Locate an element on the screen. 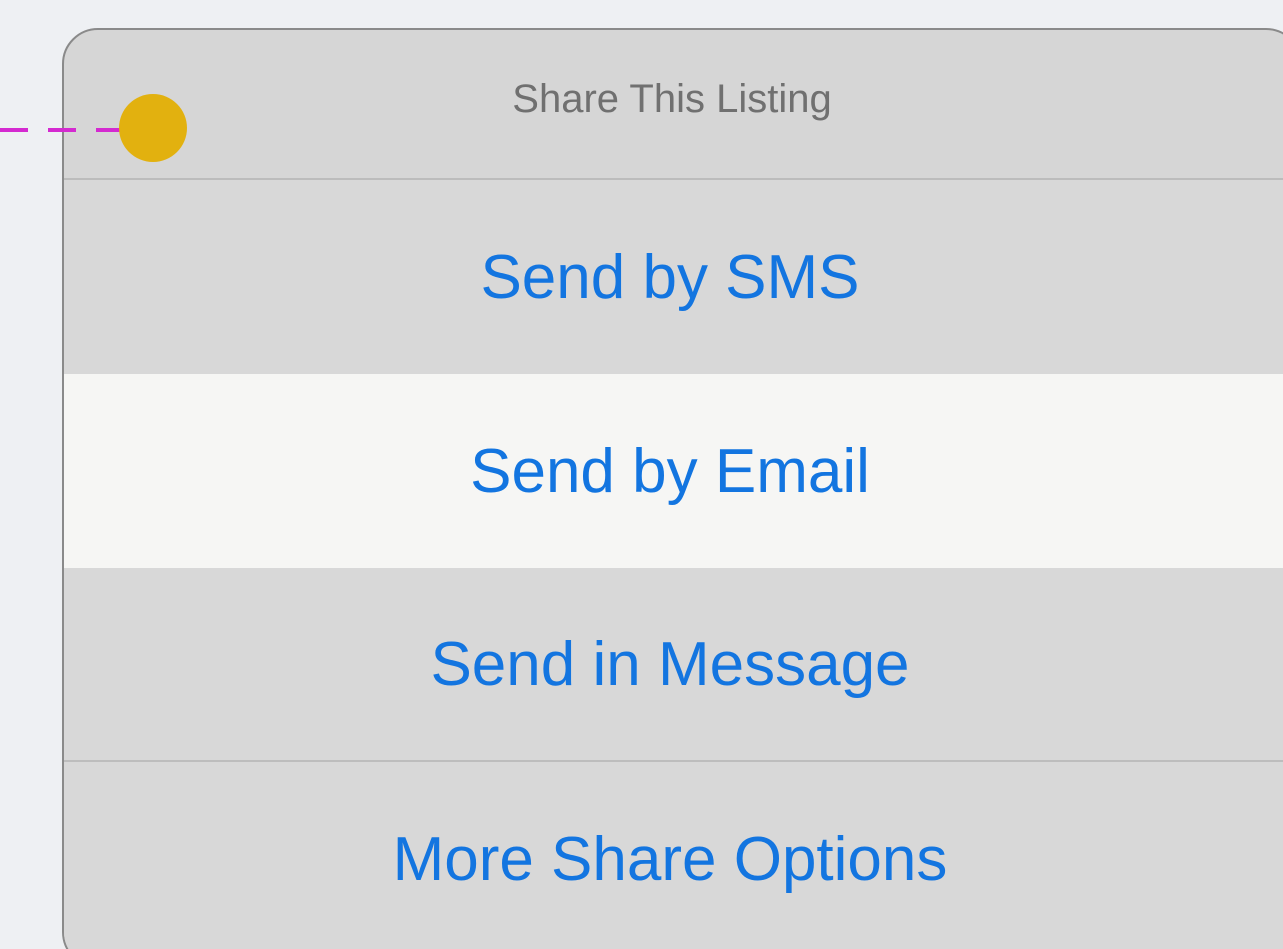  dashed-connector-line is located at coordinates (60, 130).